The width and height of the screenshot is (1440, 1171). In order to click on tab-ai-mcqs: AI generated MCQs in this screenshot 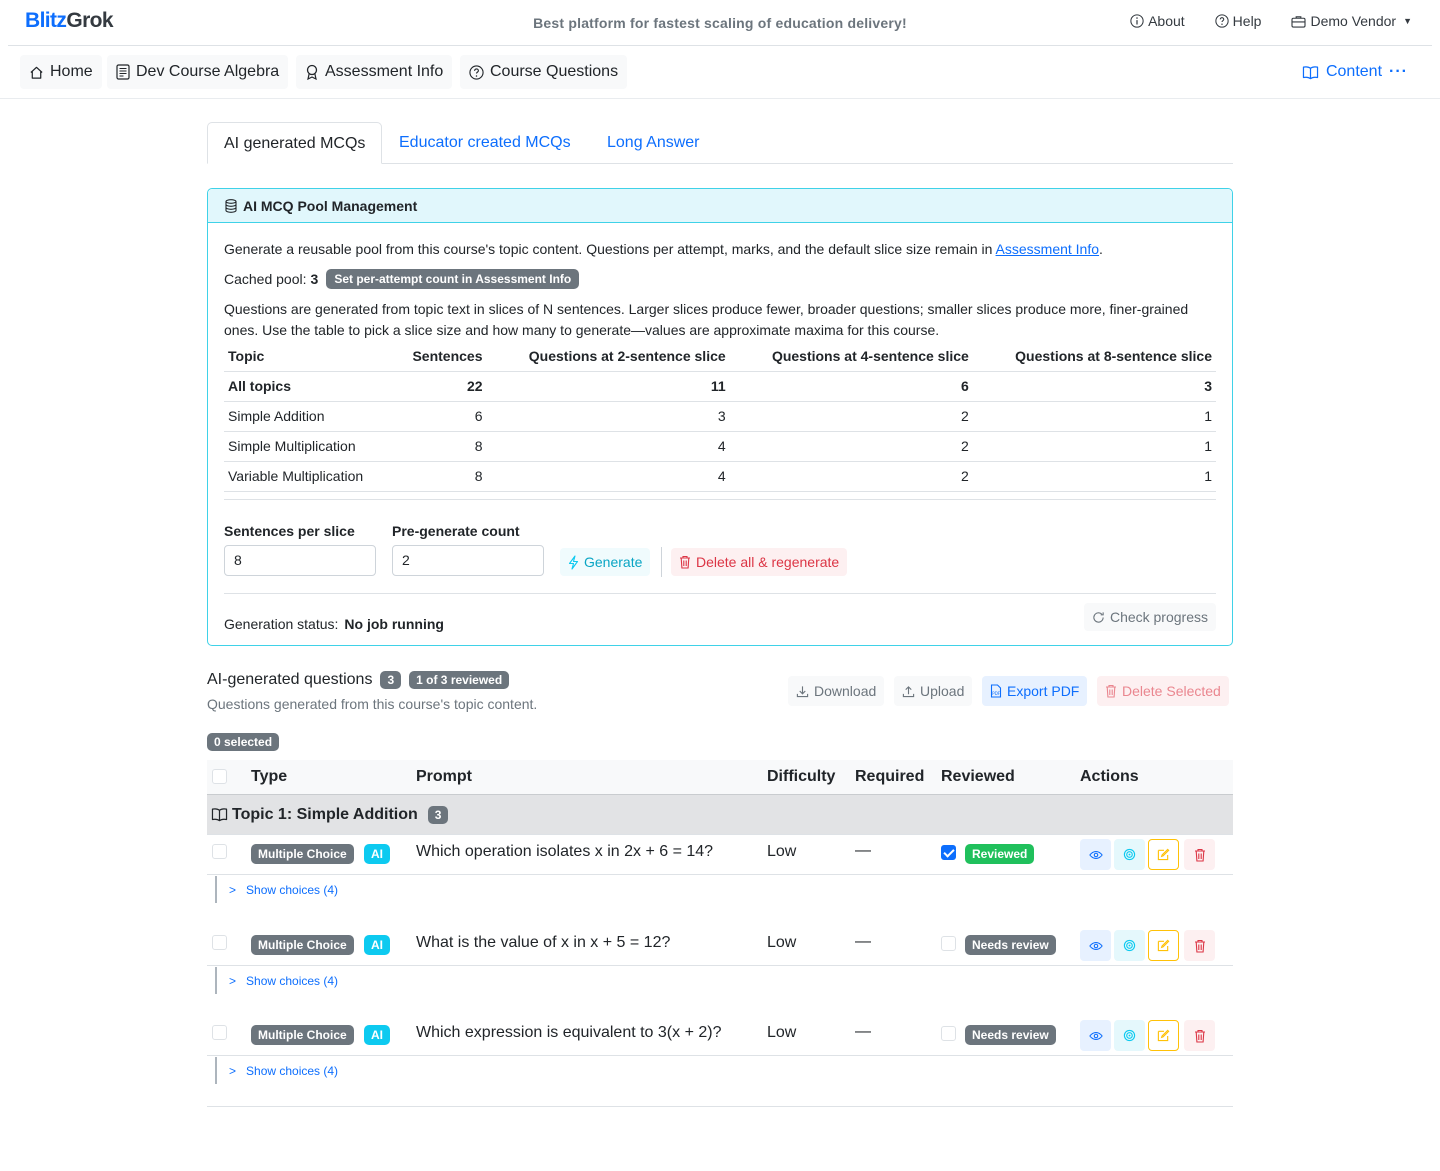, I will do `click(295, 143)`.